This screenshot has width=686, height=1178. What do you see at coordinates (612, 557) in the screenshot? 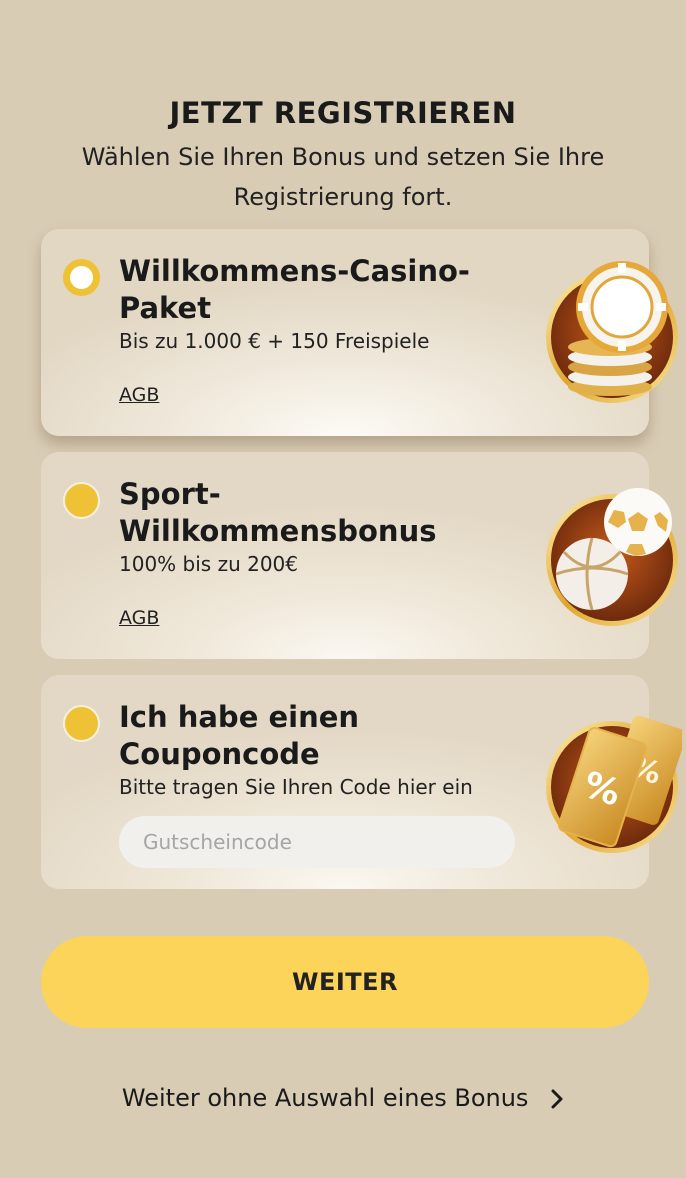
I see `sport-balls-icon` at bounding box center [612, 557].